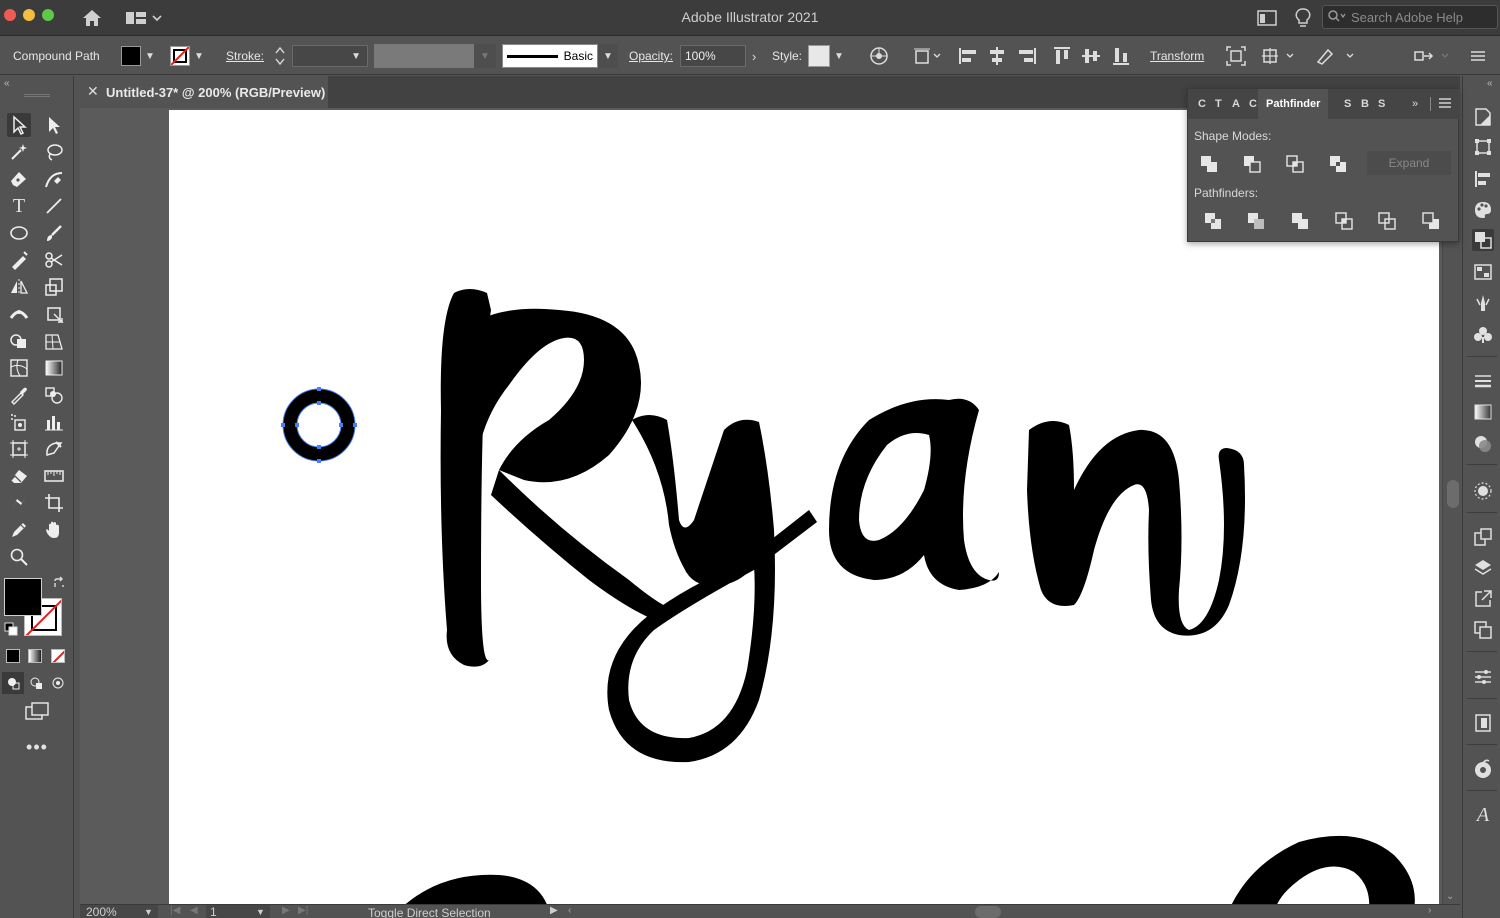  I want to click on none-mode-button, so click(58, 656).